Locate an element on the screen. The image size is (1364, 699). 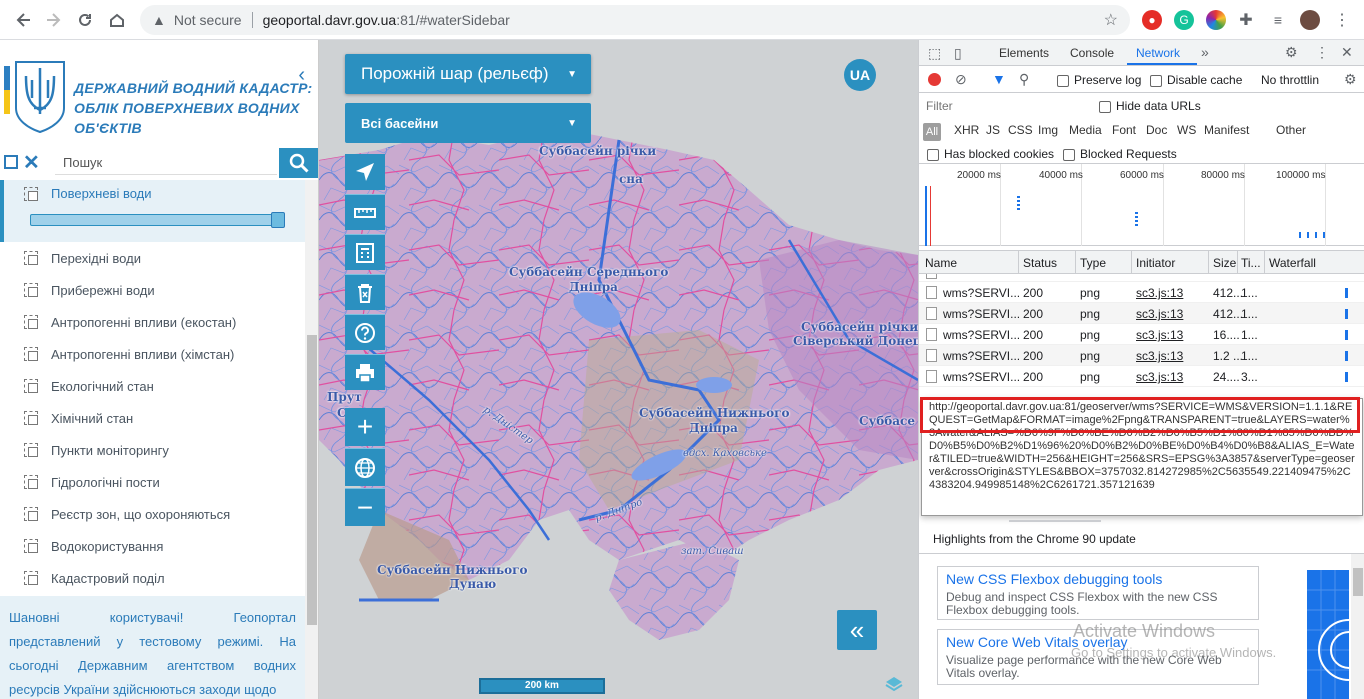
card-title: New CSS Flexbox debugging tools is located at coordinates (1098, 579).